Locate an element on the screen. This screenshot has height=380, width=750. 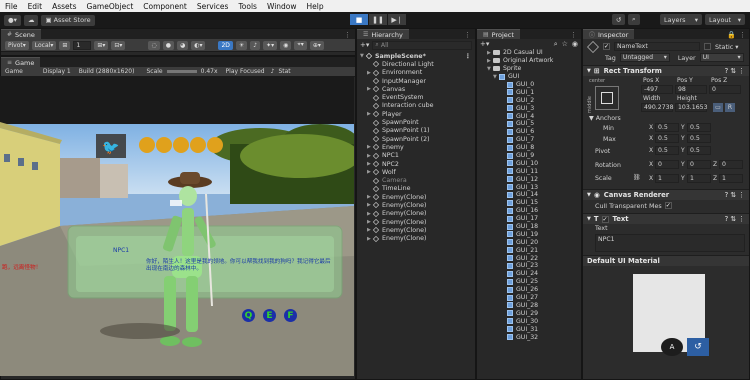
menu-tools: Tools is located at coordinates (247, 6).